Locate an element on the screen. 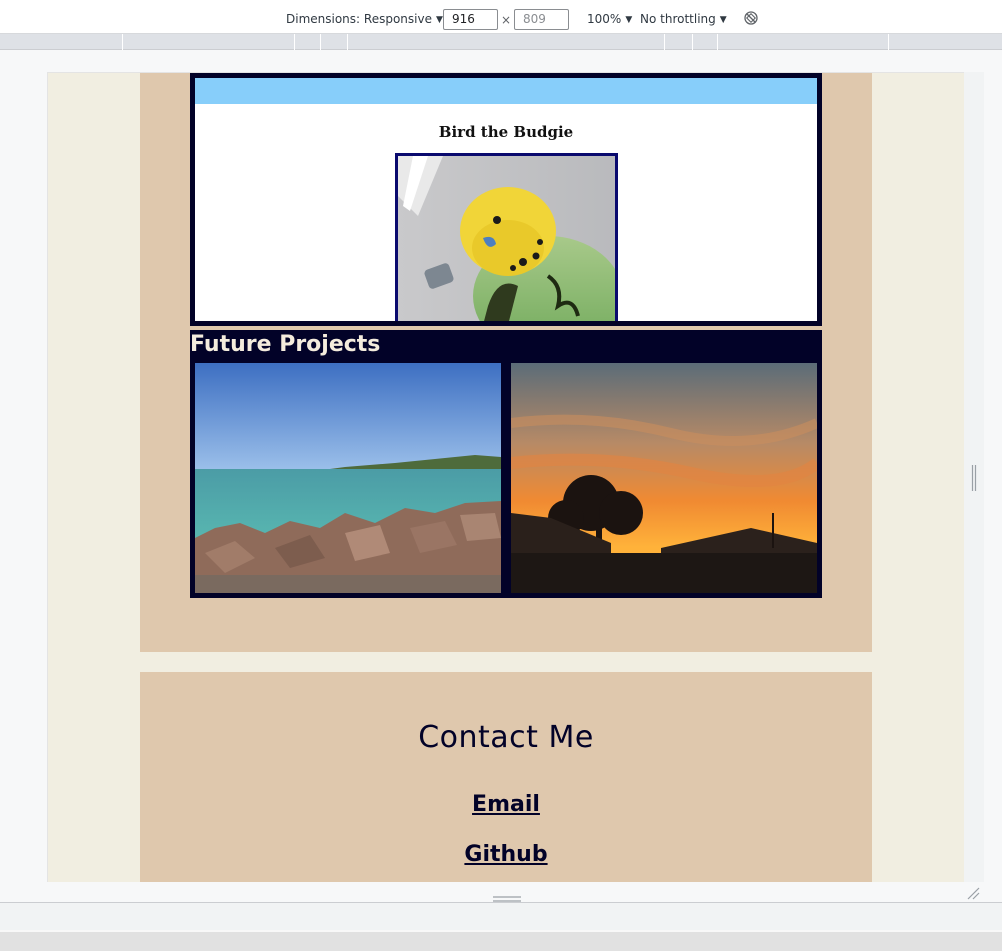  throttling-label: No throttling is located at coordinates (678, 19).